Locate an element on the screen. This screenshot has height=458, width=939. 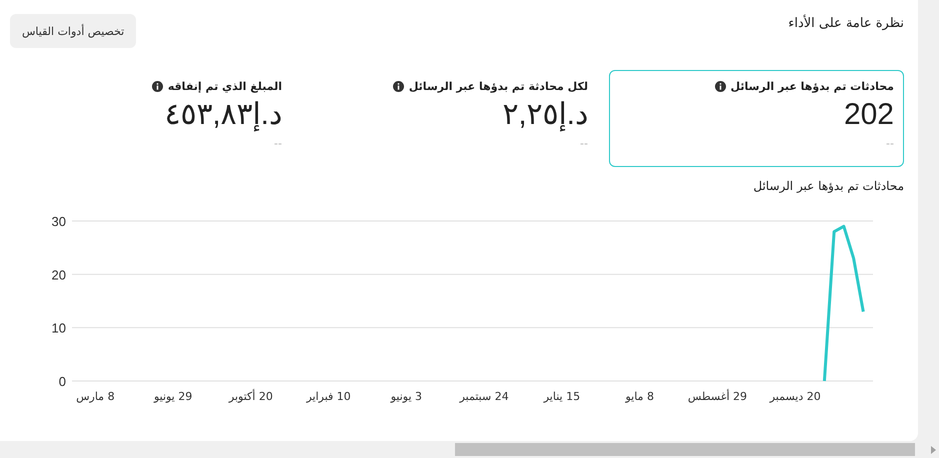
metric-label: محادثات تم بدؤها عبر الرسائل is located at coordinates (812, 86).